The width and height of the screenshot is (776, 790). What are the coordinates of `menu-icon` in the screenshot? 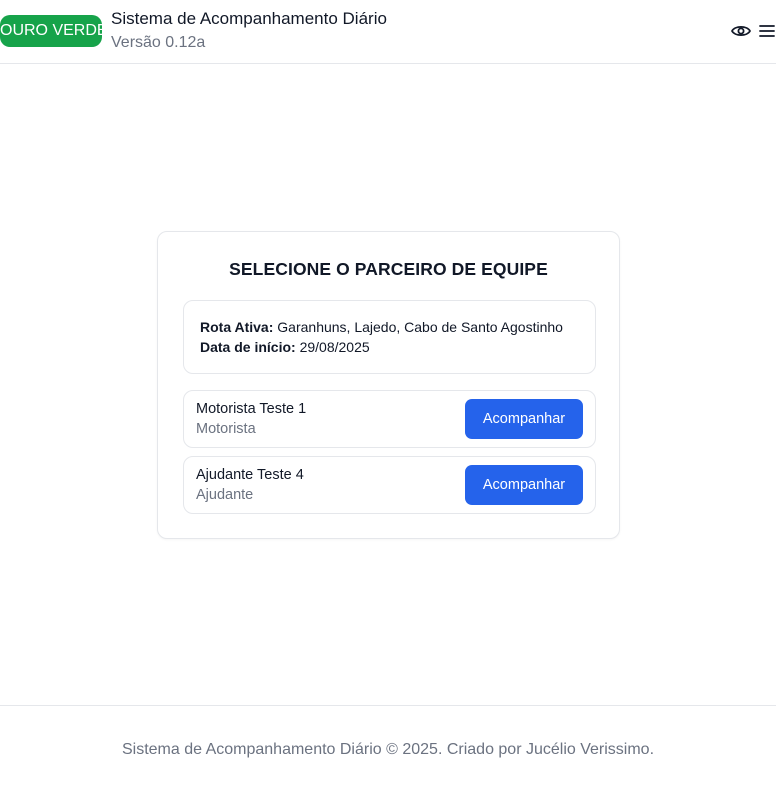 It's located at (767, 31).